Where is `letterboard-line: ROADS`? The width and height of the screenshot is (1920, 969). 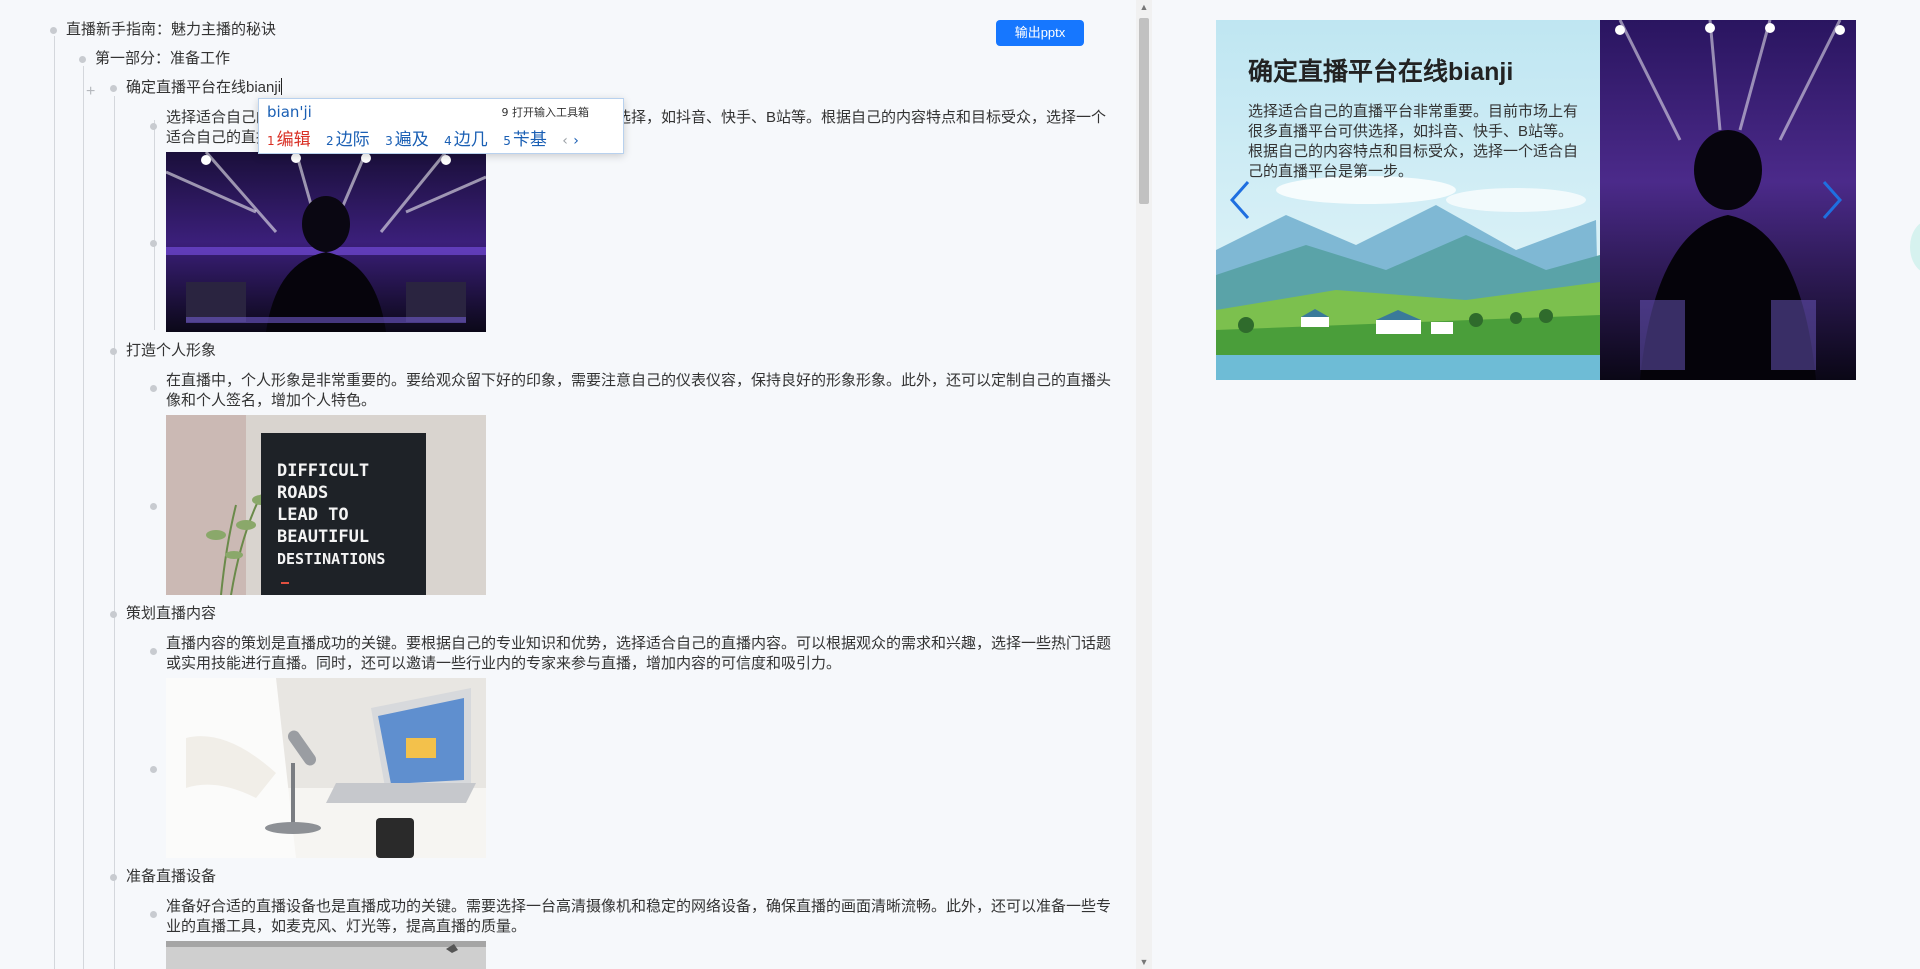
letterboard-line: ROADS is located at coordinates (302, 493).